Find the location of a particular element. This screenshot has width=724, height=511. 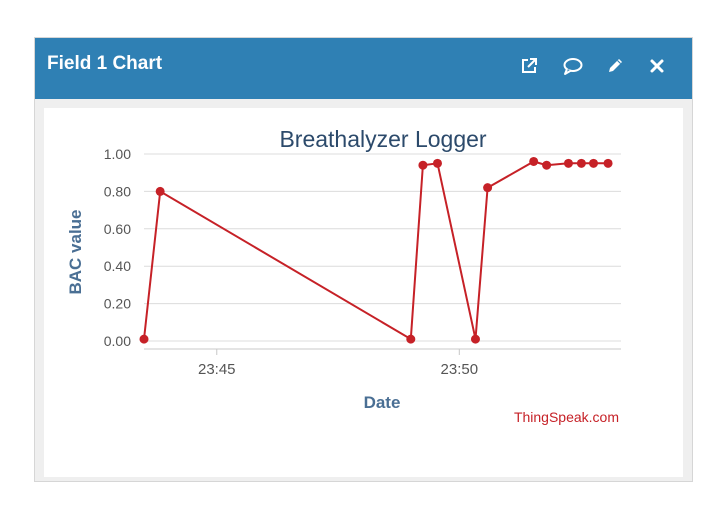

comment-button is located at coordinates (573, 66).